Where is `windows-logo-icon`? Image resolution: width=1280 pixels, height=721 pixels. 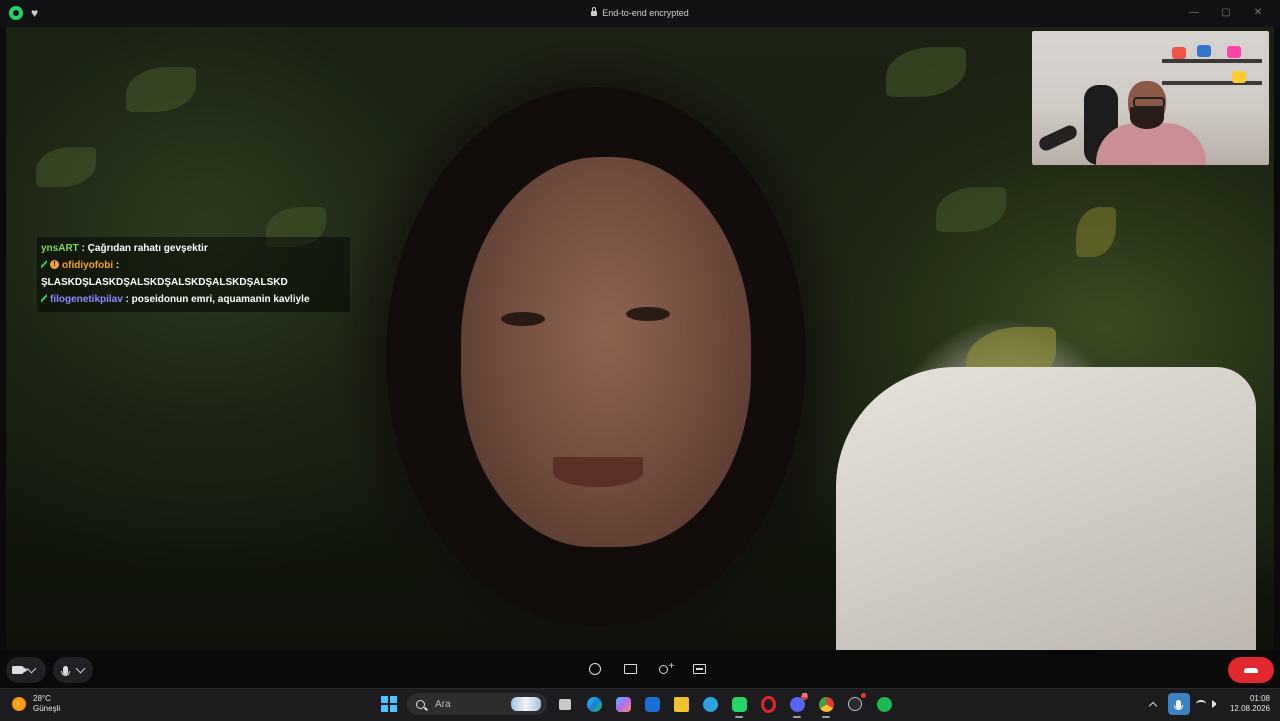
windows-logo-icon is located at coordinates (389, 704).